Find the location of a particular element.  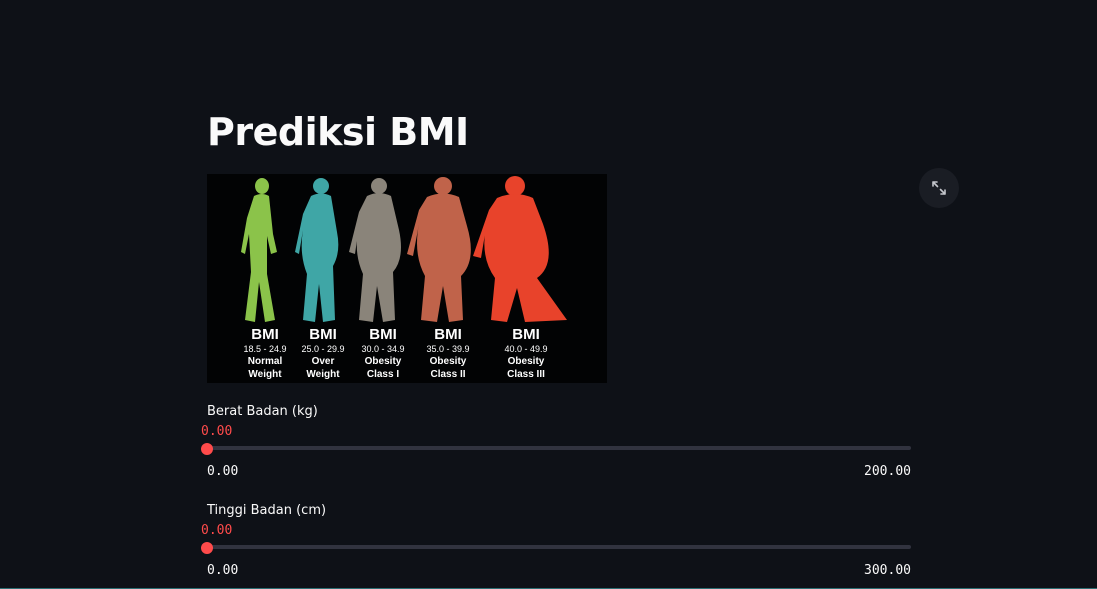

fullscreen-expand-icon is located at coordinates (939, 188).